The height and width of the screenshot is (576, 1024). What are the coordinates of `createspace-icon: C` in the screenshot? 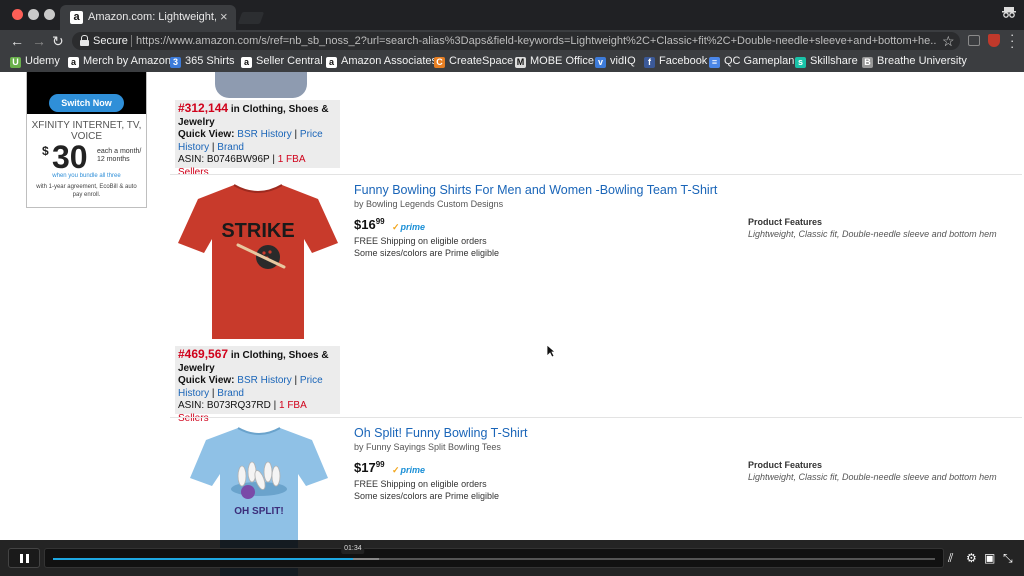 It's located at (439, 62).